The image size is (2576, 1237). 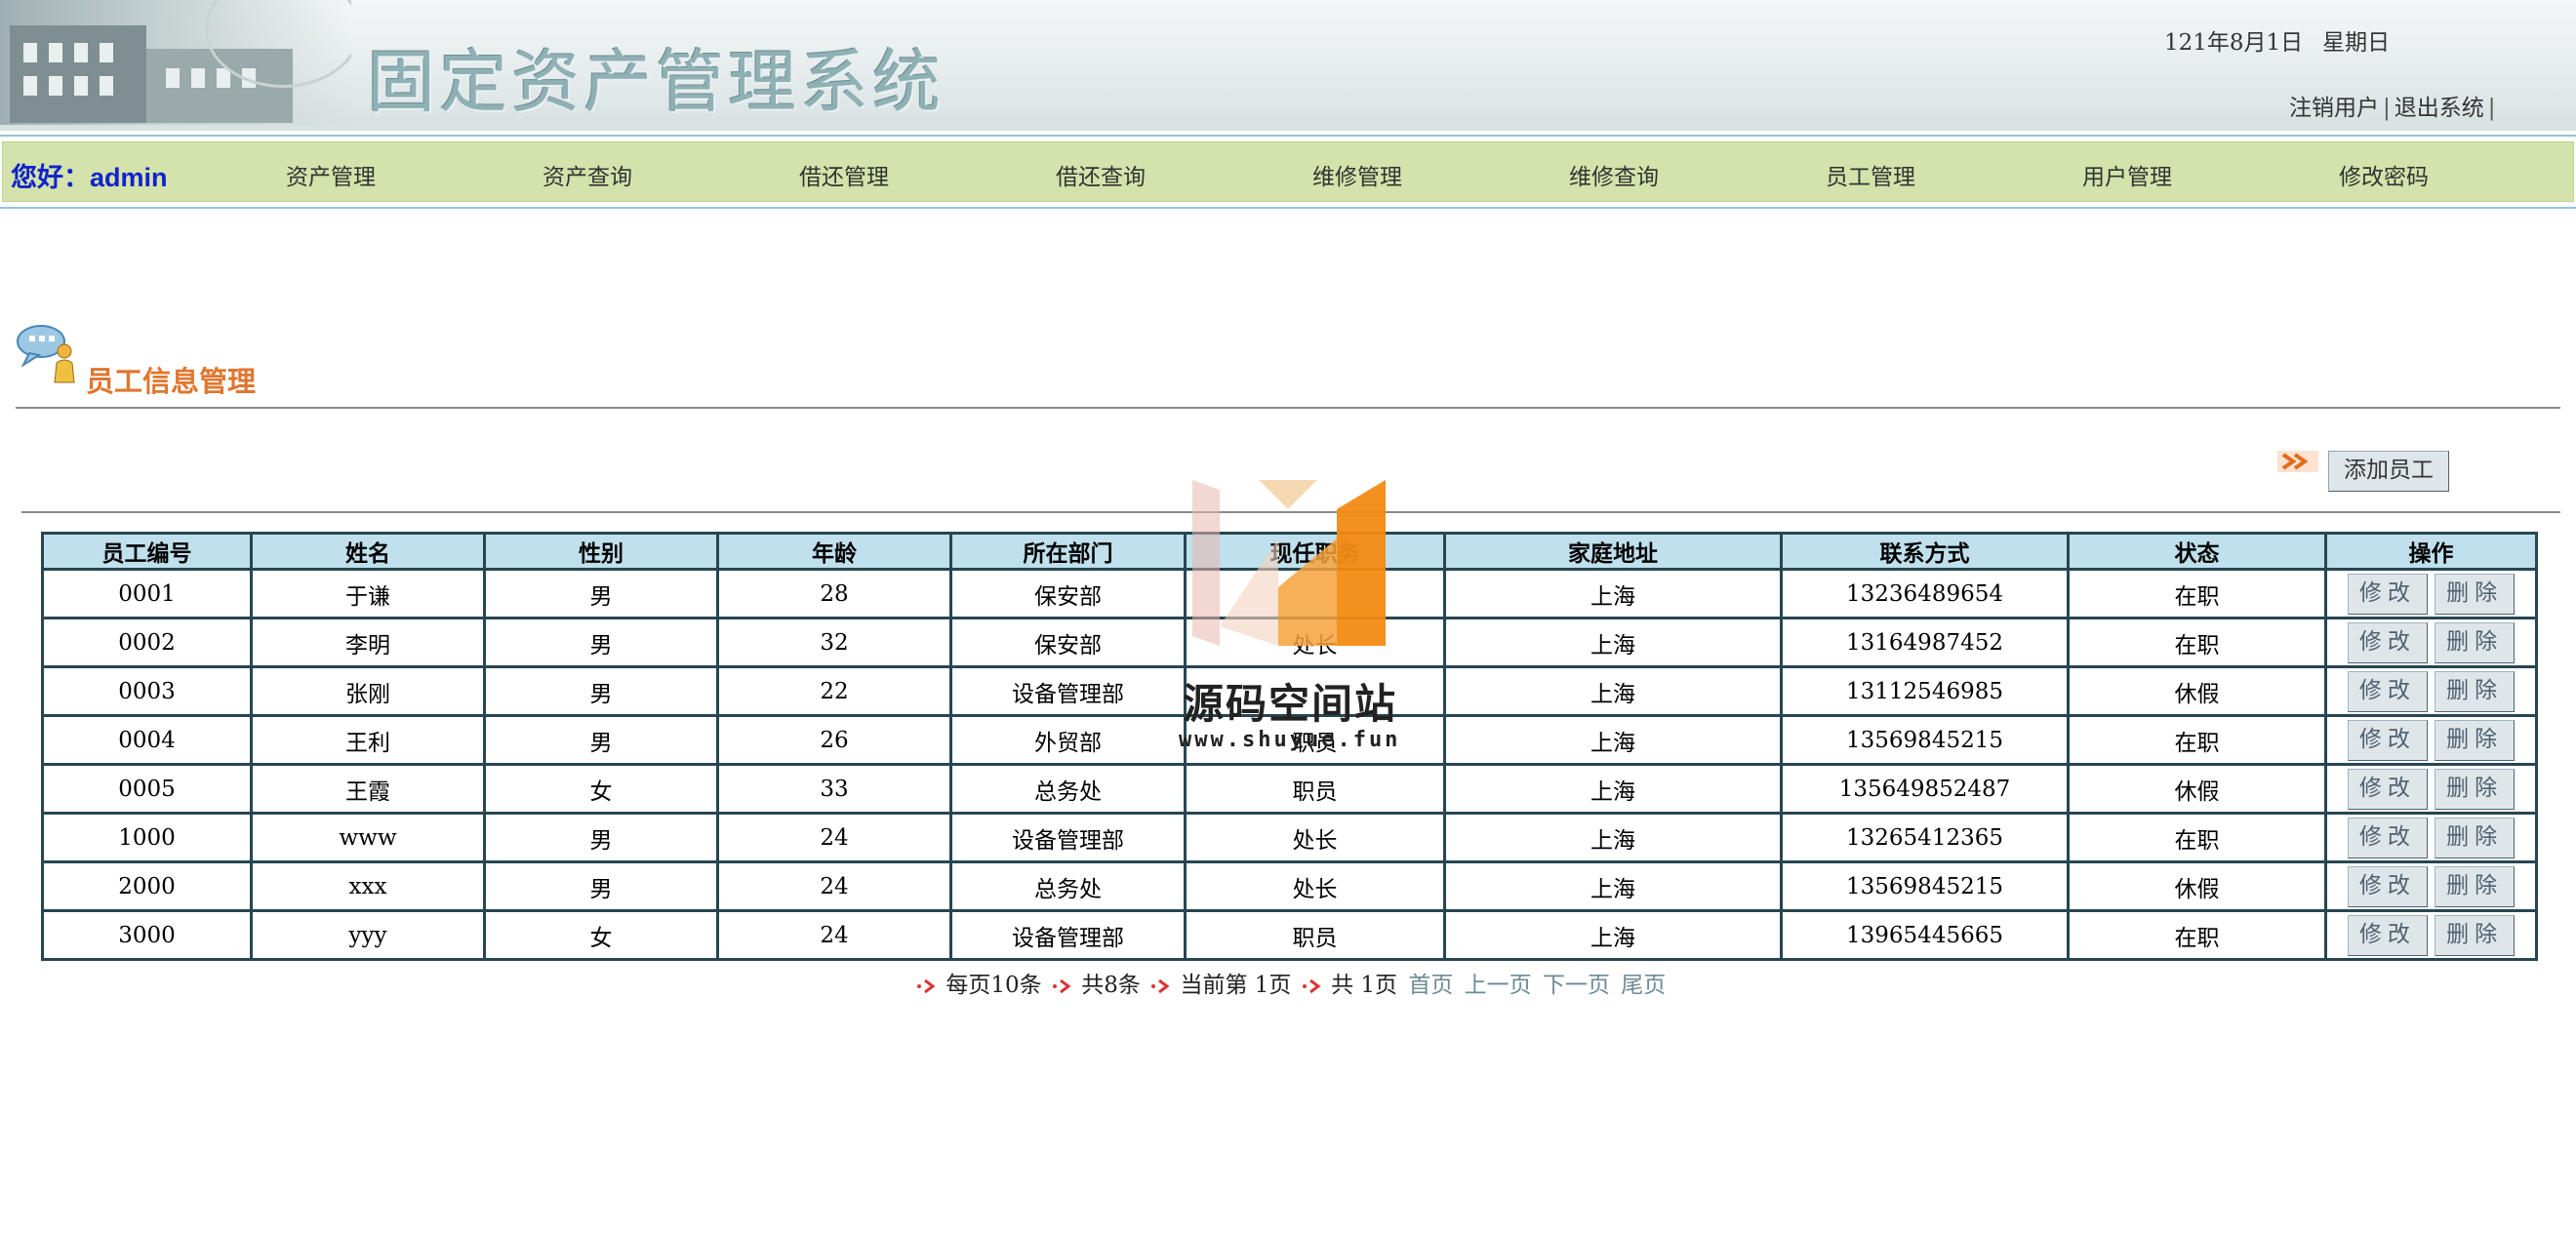 I want to click on col-header-dept: 所在部门, so click(x=1068, y=551).